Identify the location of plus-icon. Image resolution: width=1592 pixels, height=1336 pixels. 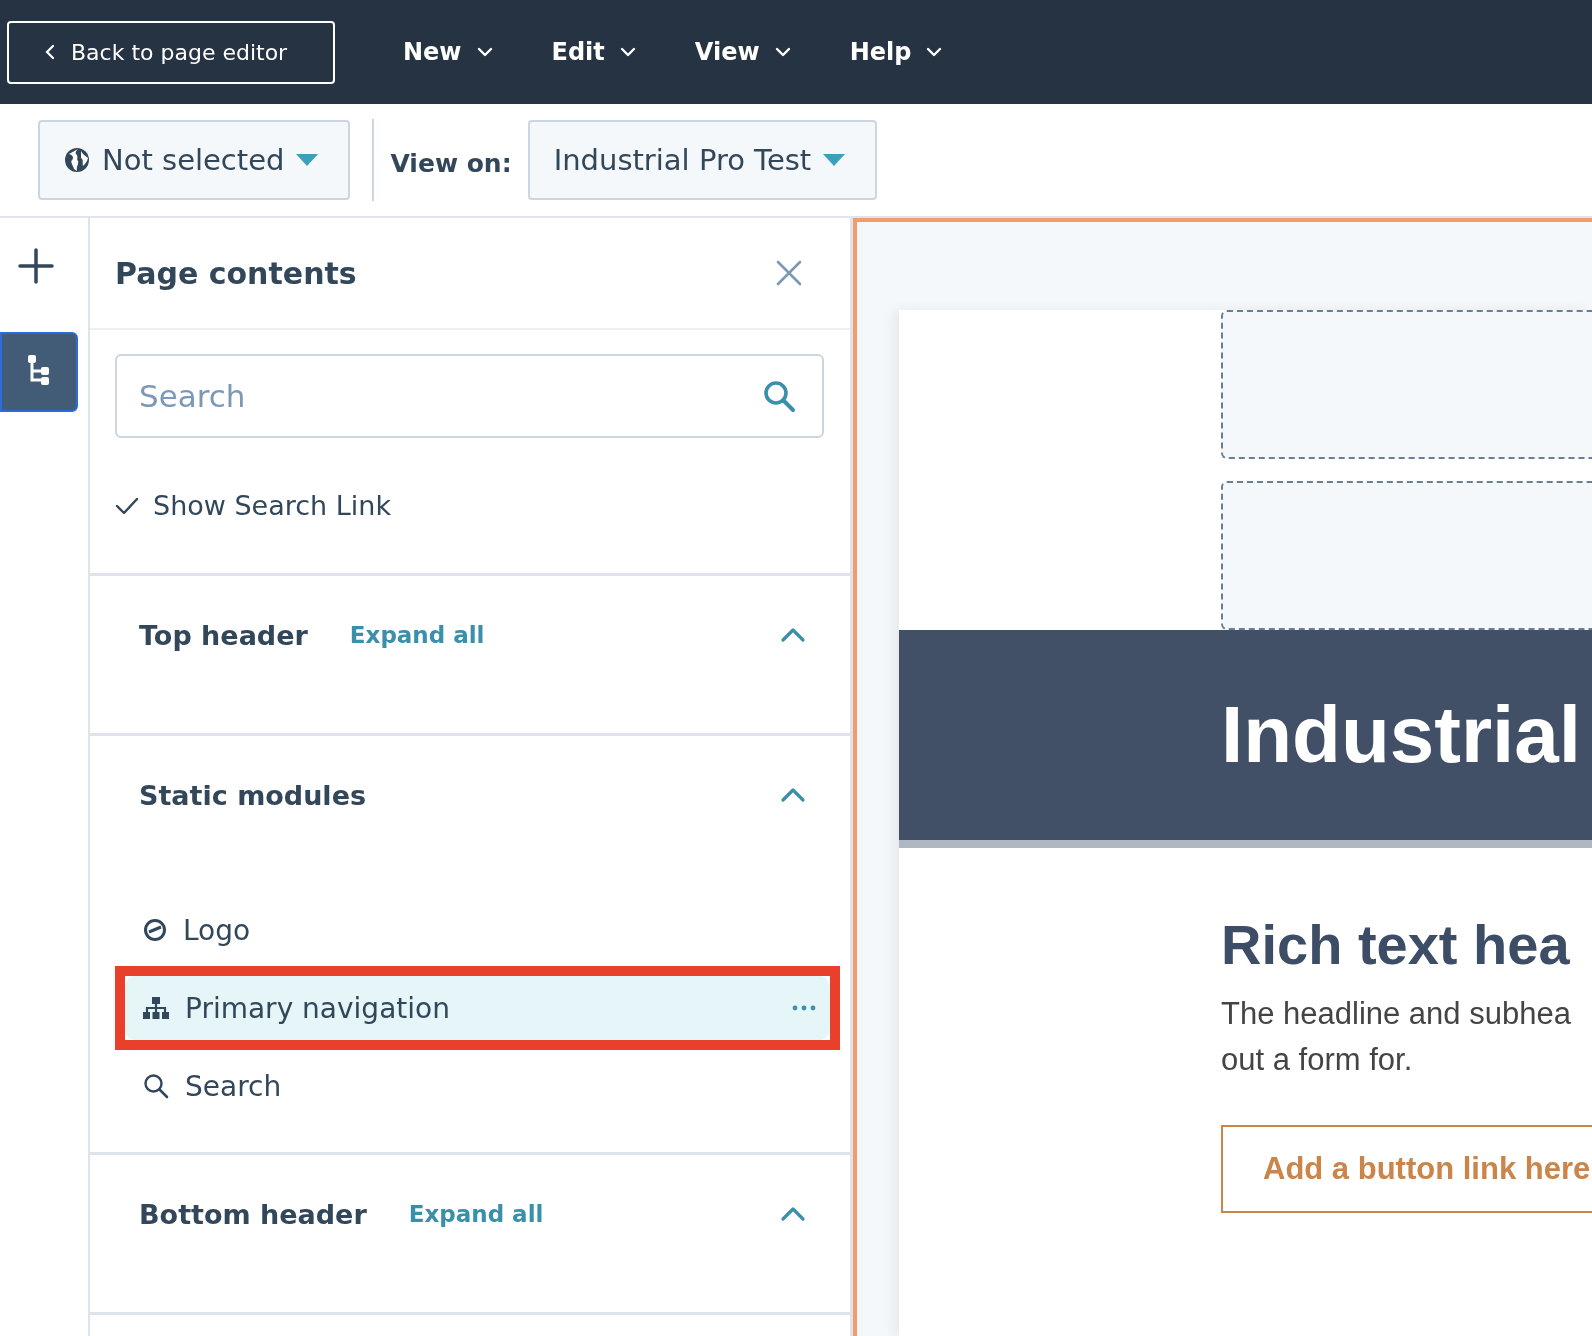
(36, 266).